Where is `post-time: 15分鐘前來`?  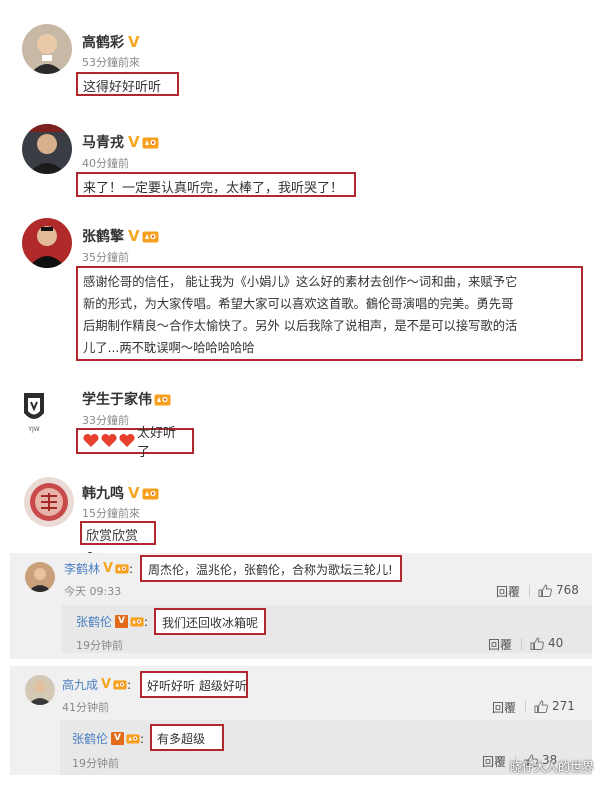
post-time: 15分鐘前來 is located at coordinates (111, 513).